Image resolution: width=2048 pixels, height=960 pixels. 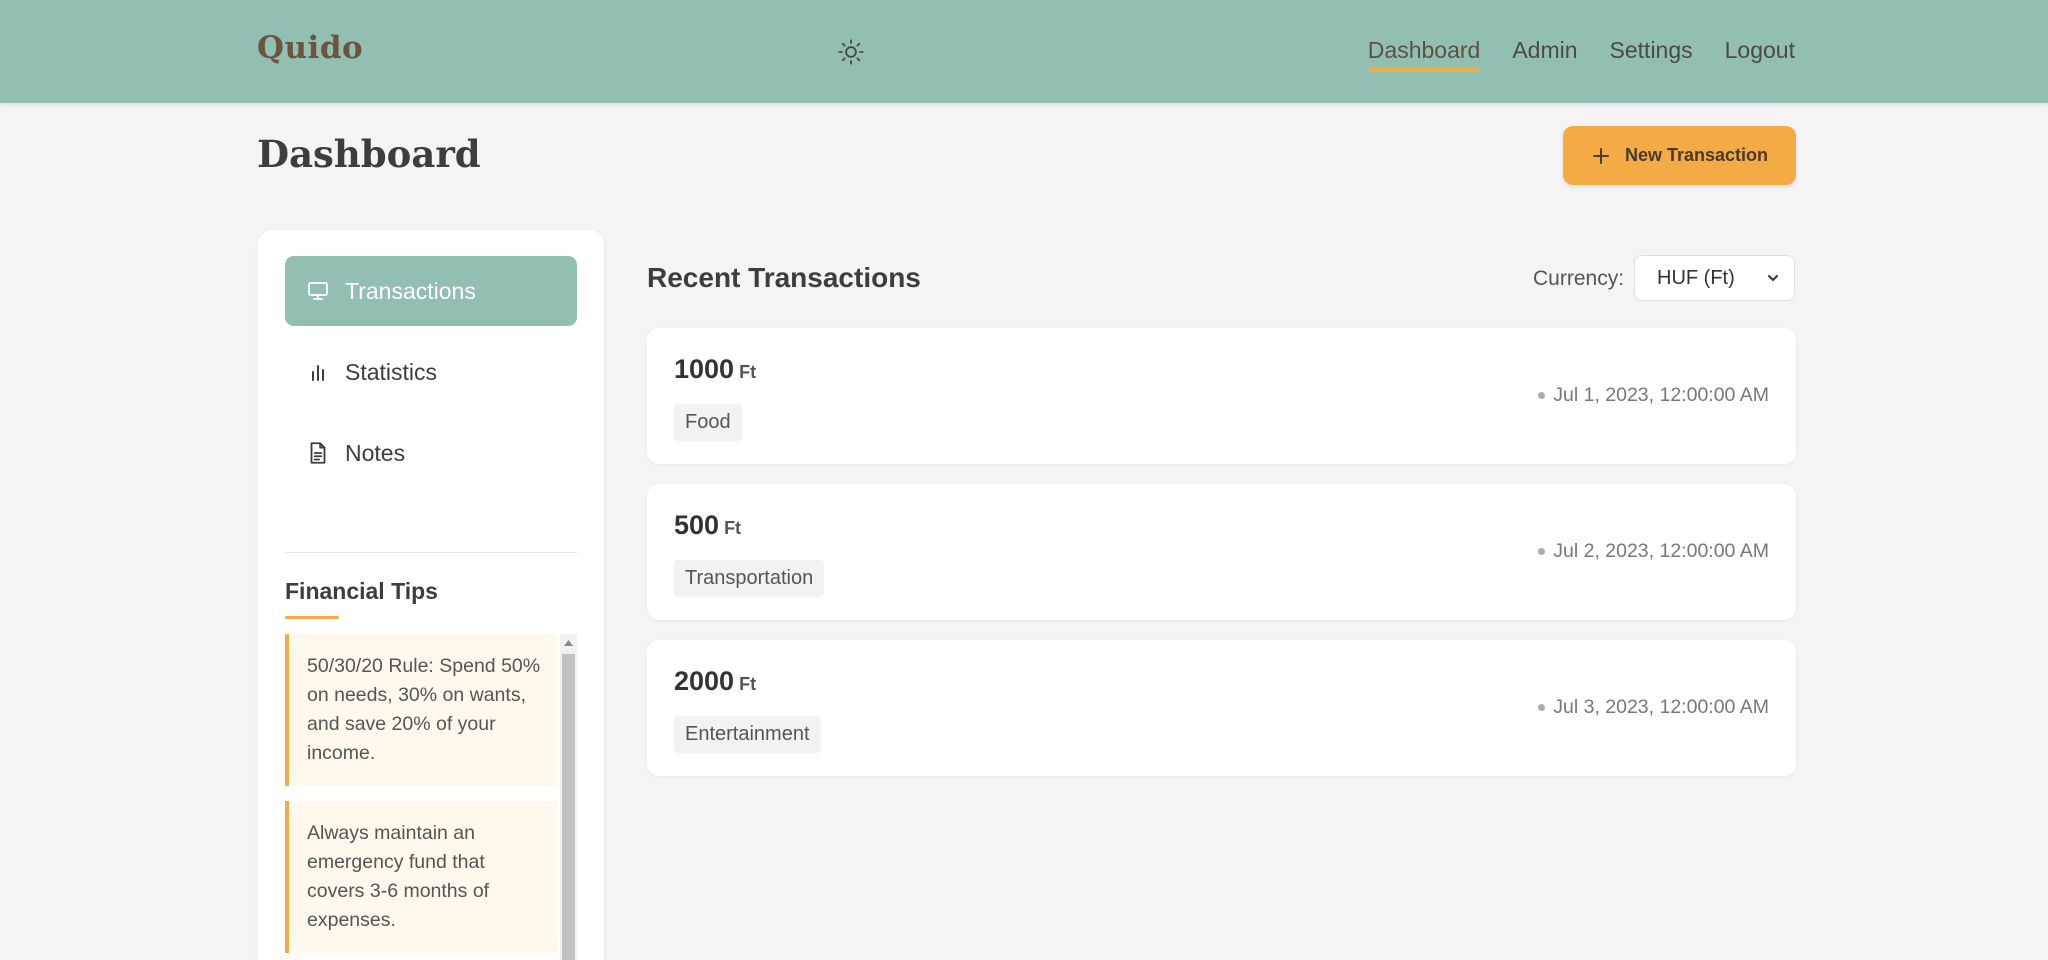 What do you see at coordinates (1653, 395) in the screenshot?
I see `transaction-date: Jul 1, 2023, 12:00:00 AM` at bounding box center [1653, 395].